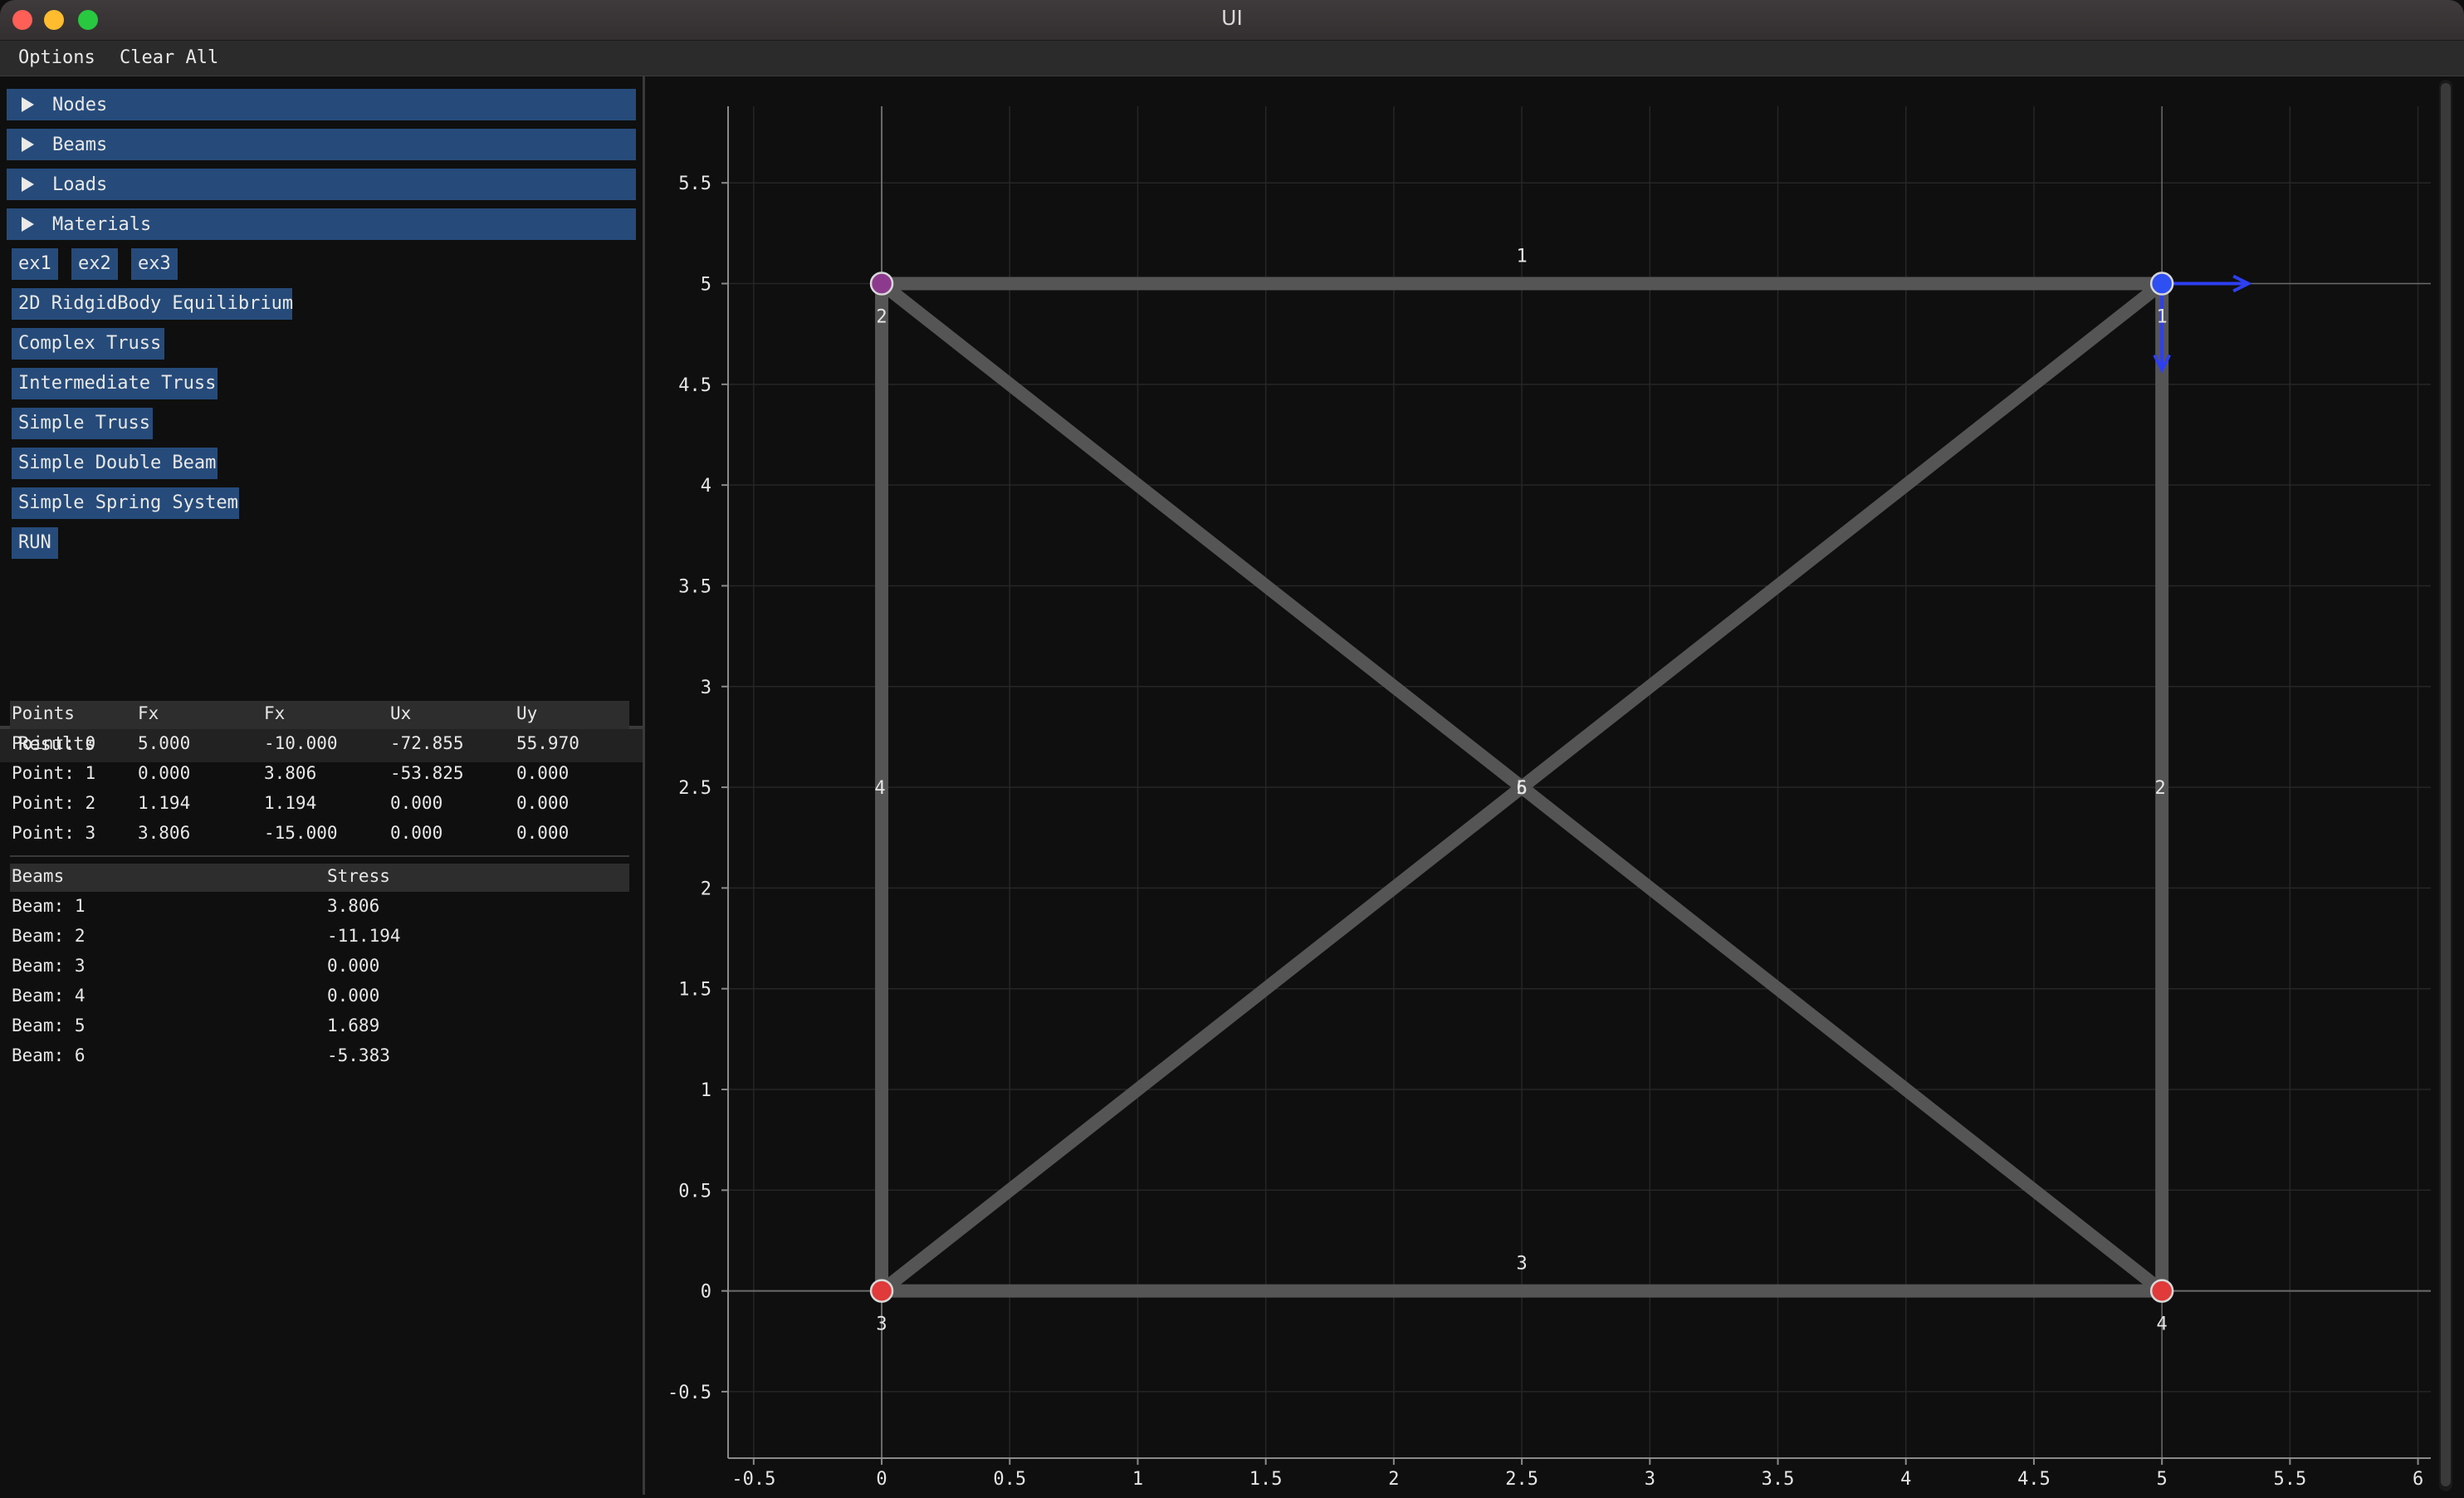 The width and height of the screenshot is (2464, 1498). What do you see at coordinates (1137, 1479) in the screenshot?
I see `x-tick-label: 1` at bounding box center [1137, 1479].